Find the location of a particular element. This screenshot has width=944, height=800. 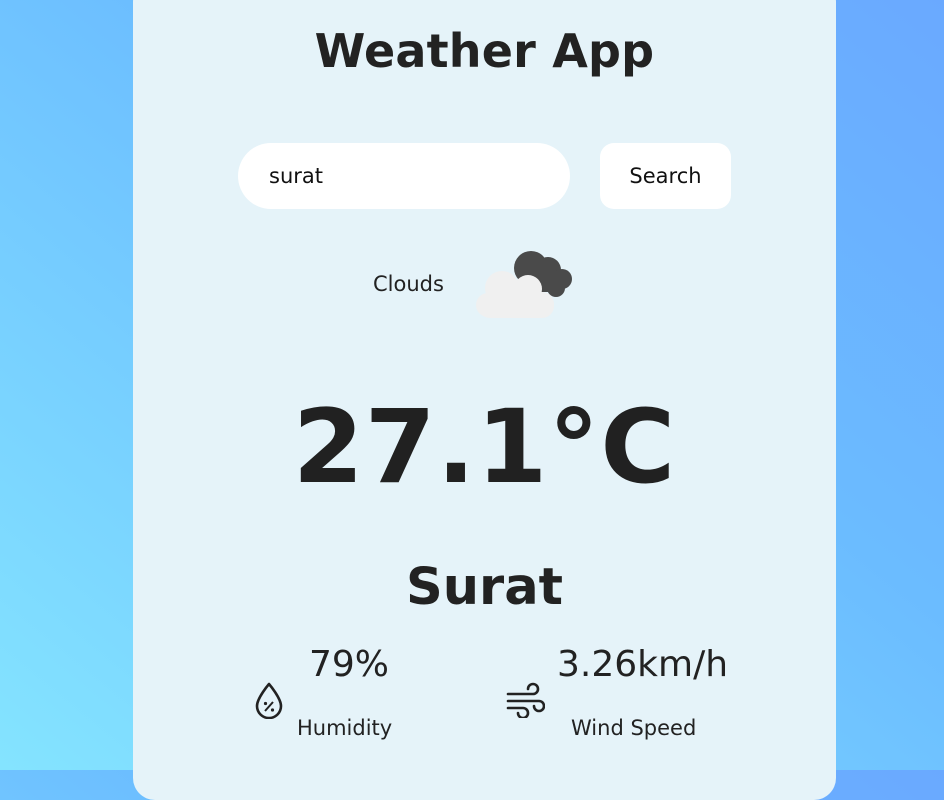

clouds-icon is located at coordinates (524, 284).